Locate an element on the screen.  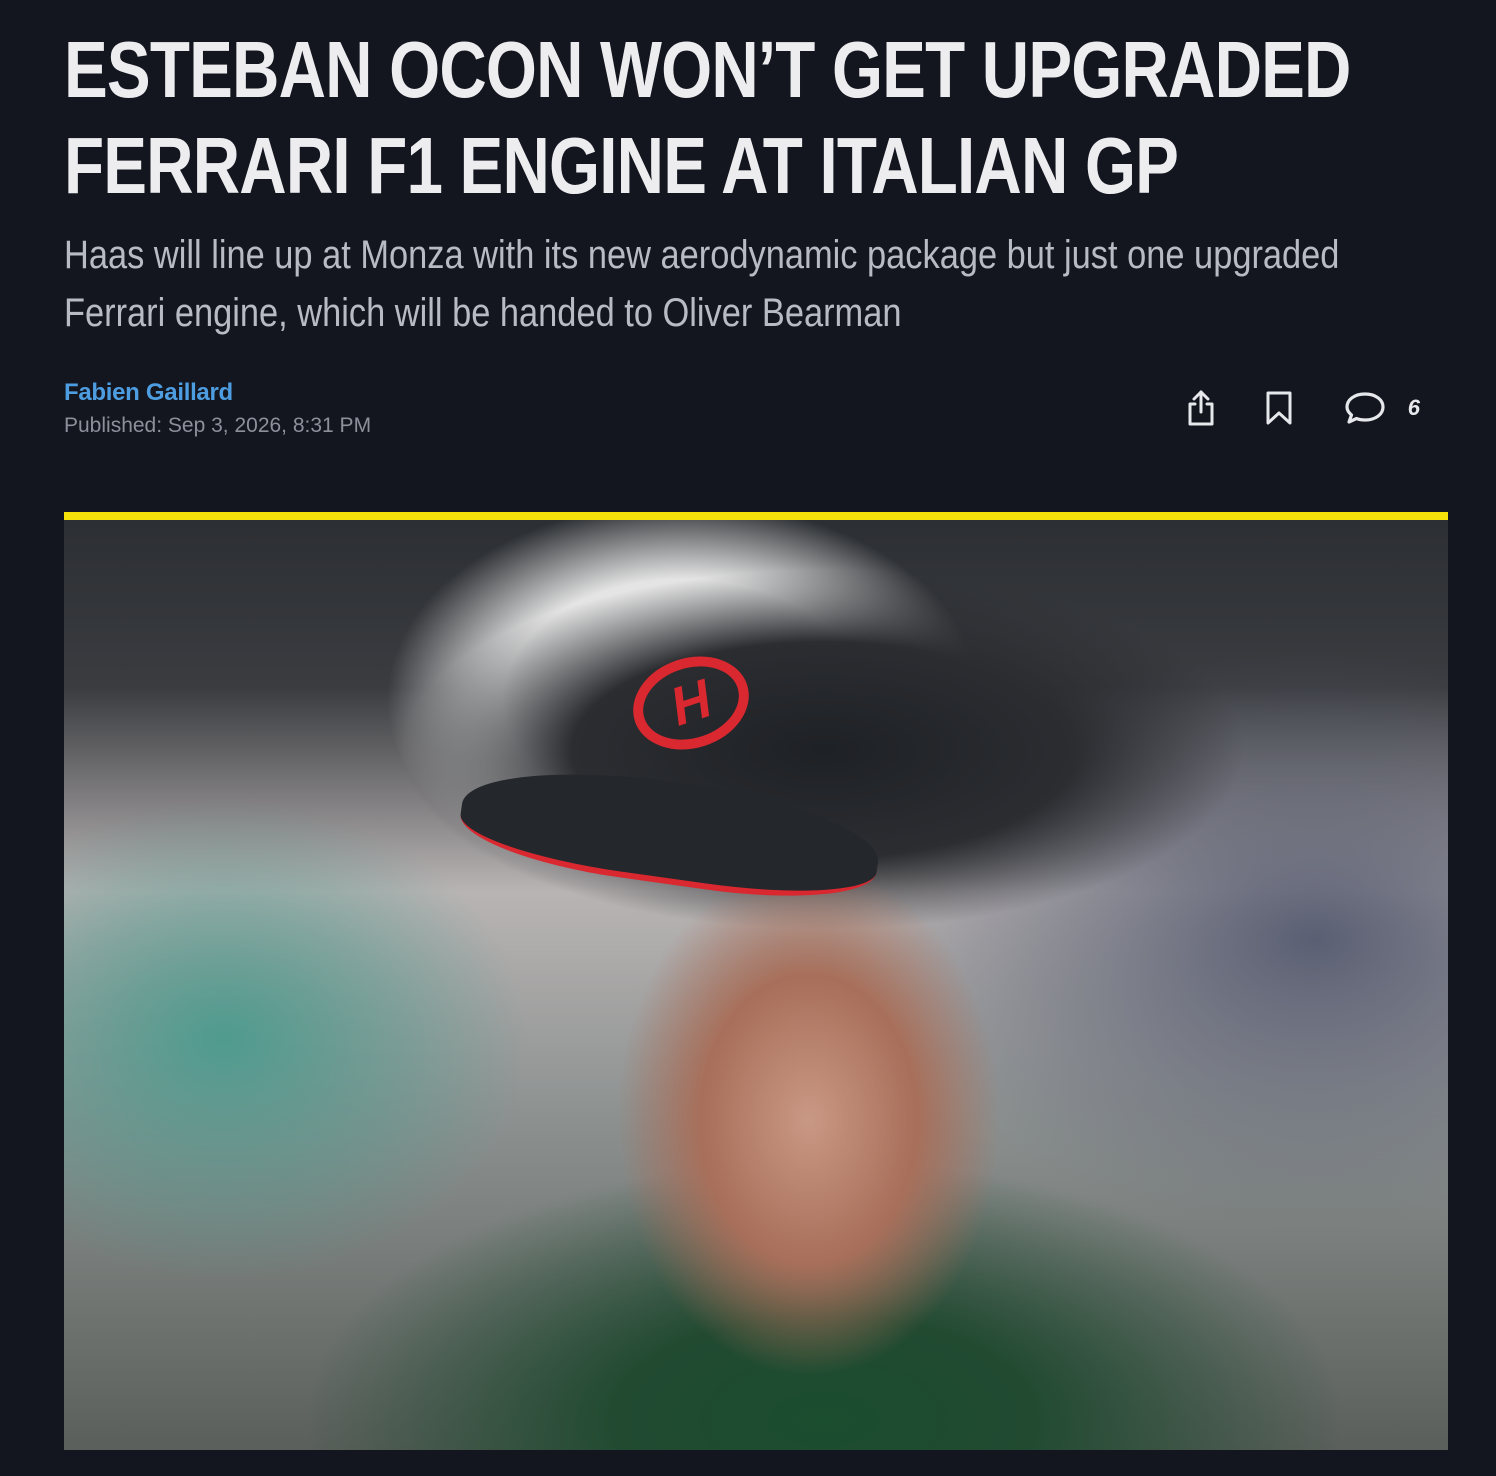
cap-brim-shape is located at coordinates (670, 833).